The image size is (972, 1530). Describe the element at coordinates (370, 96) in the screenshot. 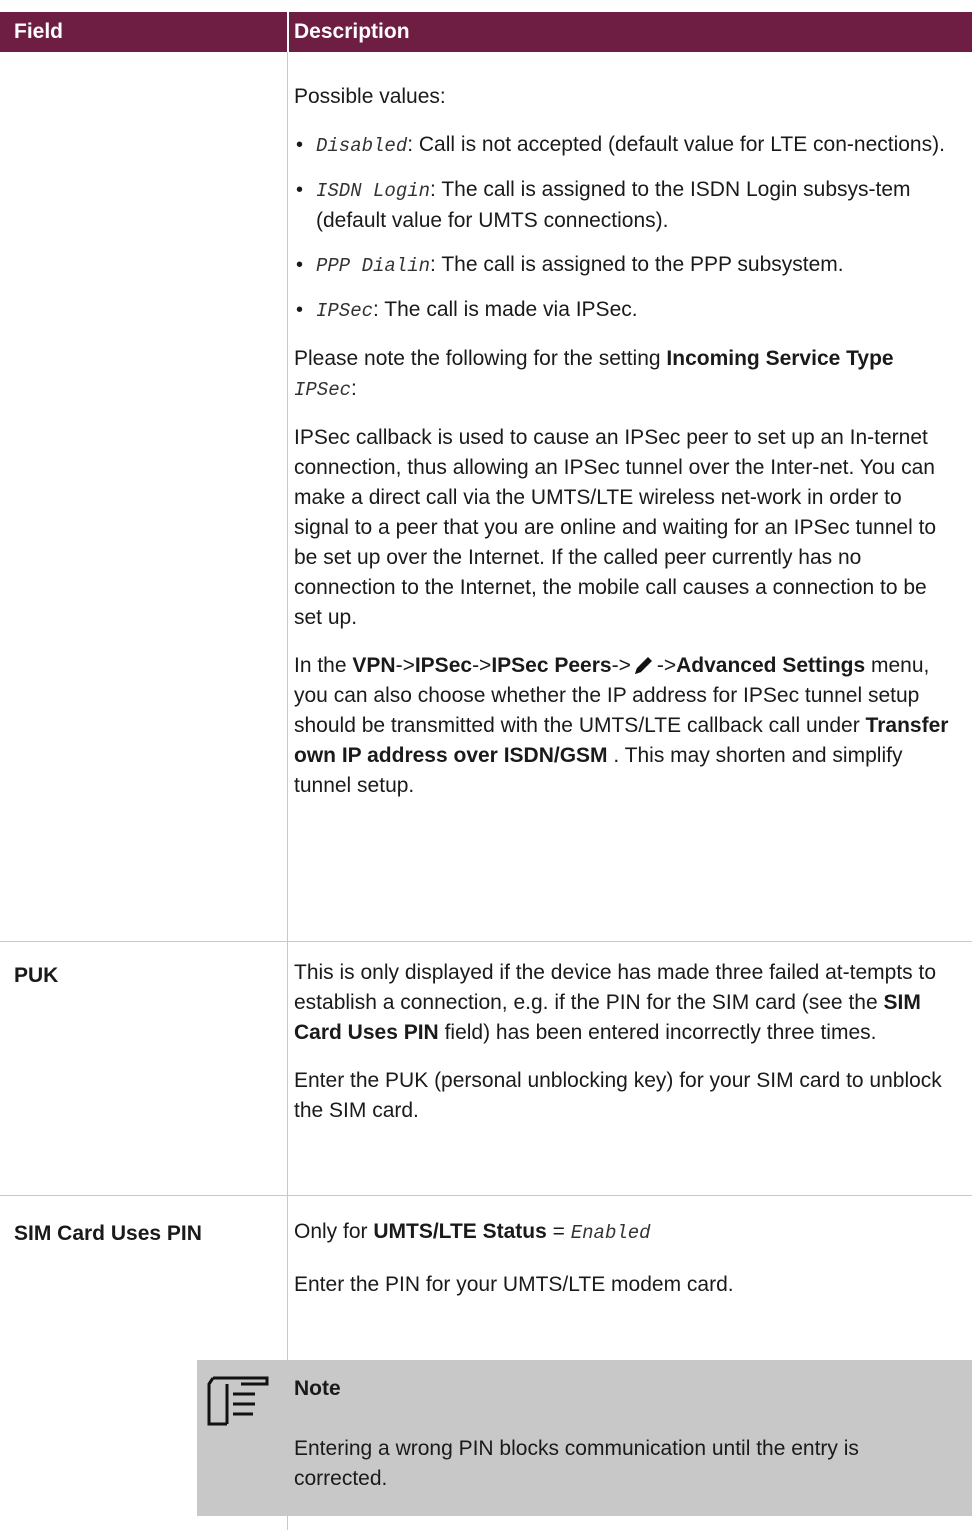

I see `possible-values-label: Possible values:` at that location.